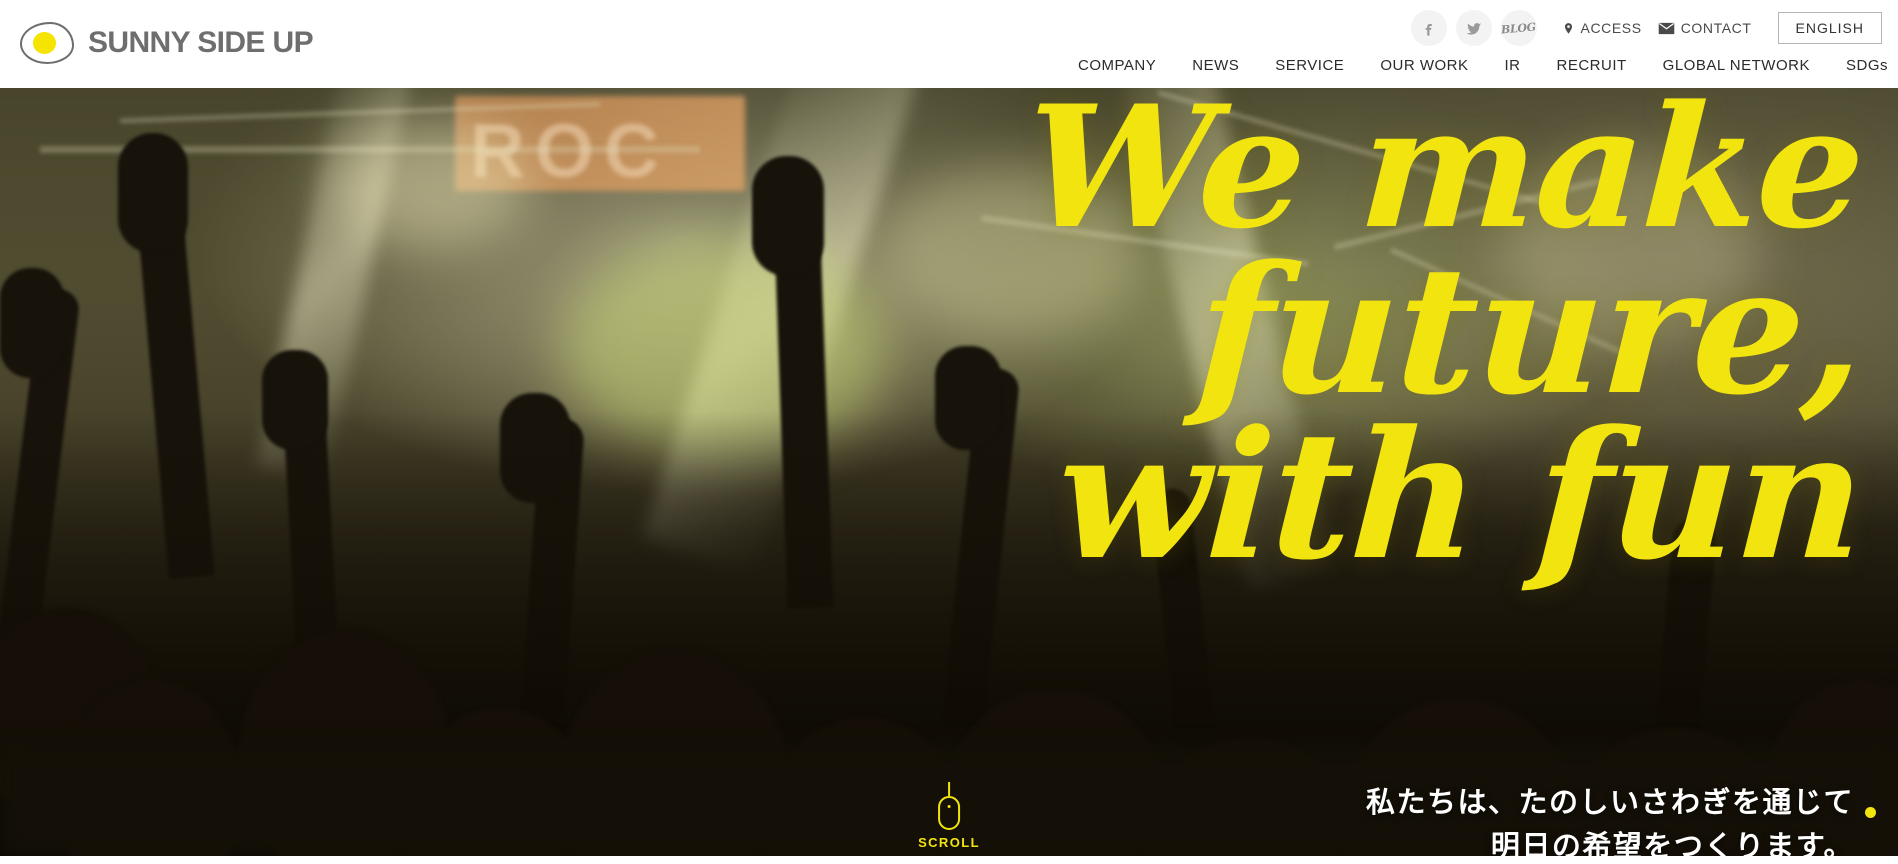 This screenshot has height=864, width=1898. What do you see at coordinates (1424, 65) in the screenshot?
I see `nav-item-our-work: OUR WORK` at bounding box center [1424, 65].